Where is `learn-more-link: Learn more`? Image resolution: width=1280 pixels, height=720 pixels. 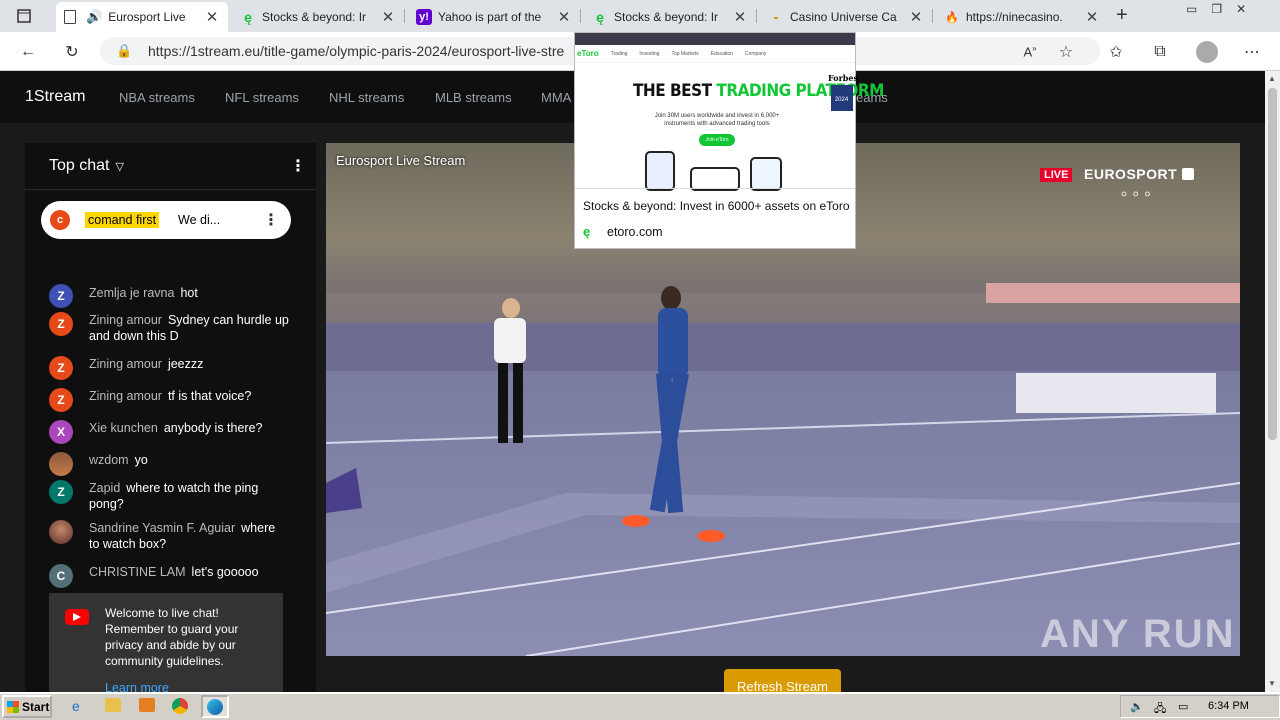 learn-more-link: Learn more is located at coordinates (137, 686).